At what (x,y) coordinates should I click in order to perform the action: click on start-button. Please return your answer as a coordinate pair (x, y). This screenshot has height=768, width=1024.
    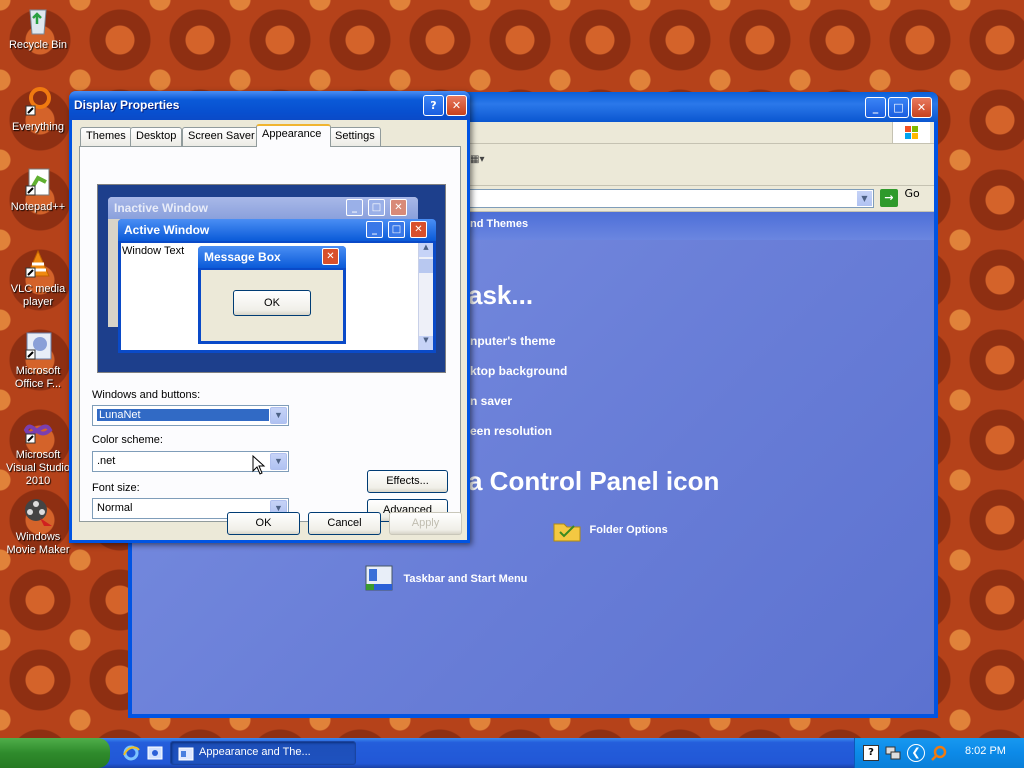
    Looking at the image, I should click on (55, 753).